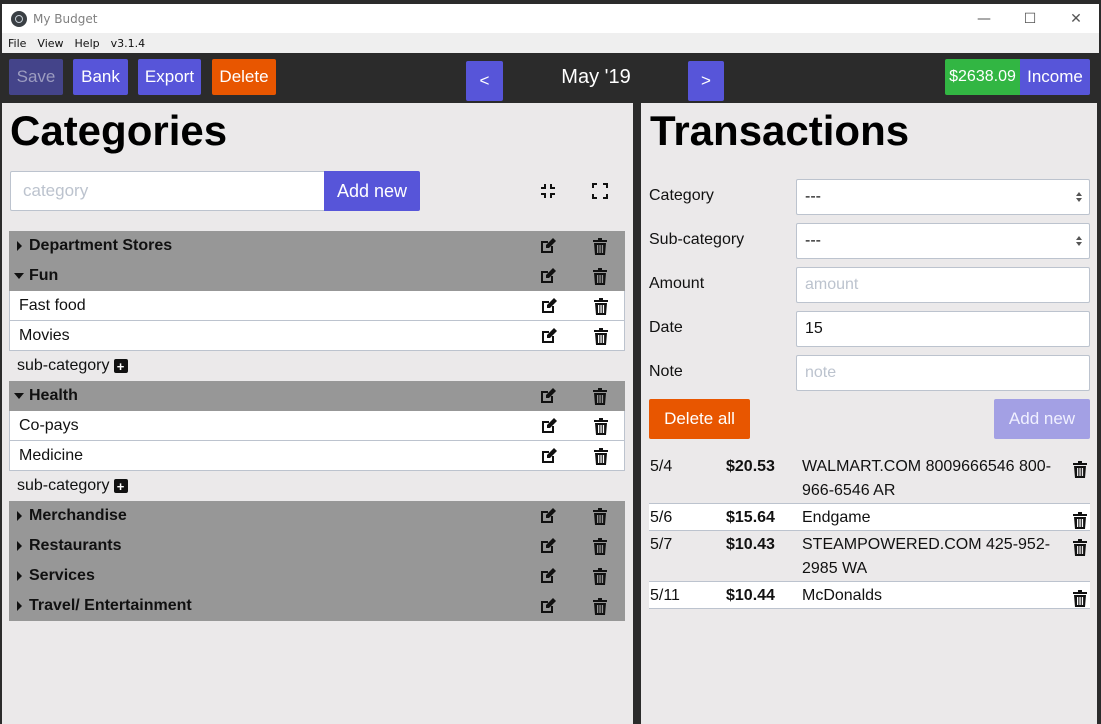 Image resolution: width=1101 pixels, height=724 pixels. I want to click on expand-all-icon, so click(600, 191).